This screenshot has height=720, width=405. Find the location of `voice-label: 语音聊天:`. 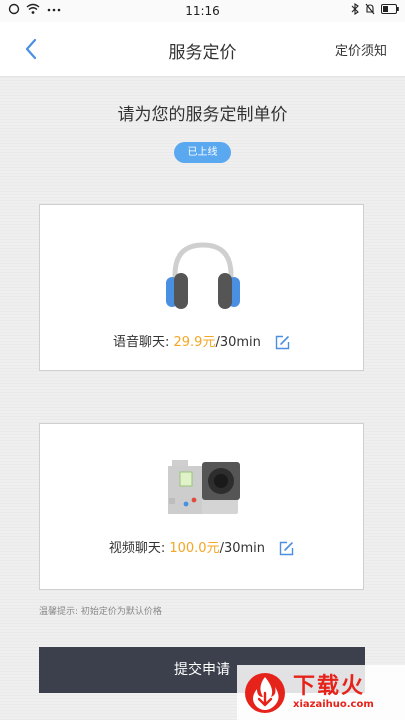

voice-label: 语音聊天: is located at coordinates (141, 342).